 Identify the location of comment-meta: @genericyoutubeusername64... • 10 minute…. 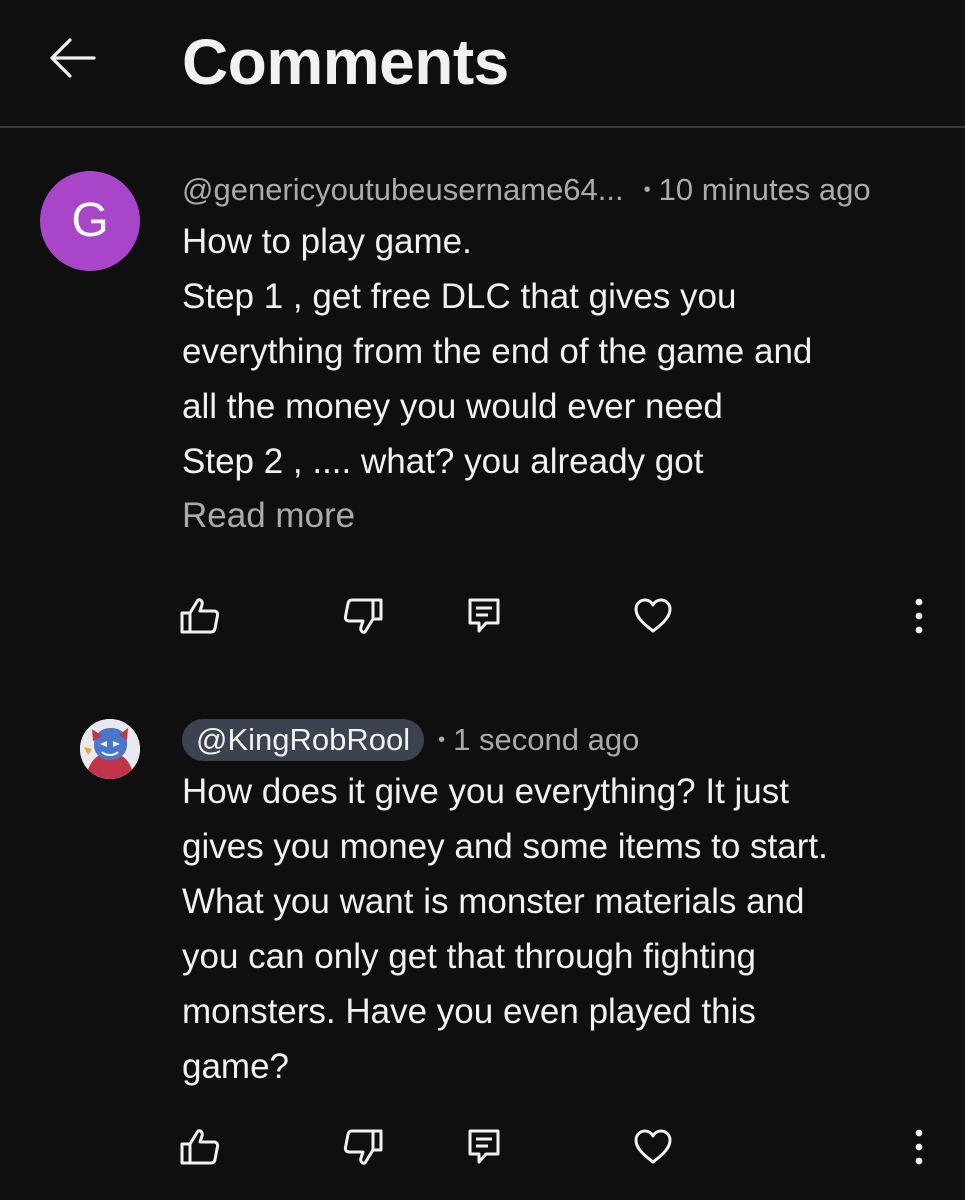
(526, 190).